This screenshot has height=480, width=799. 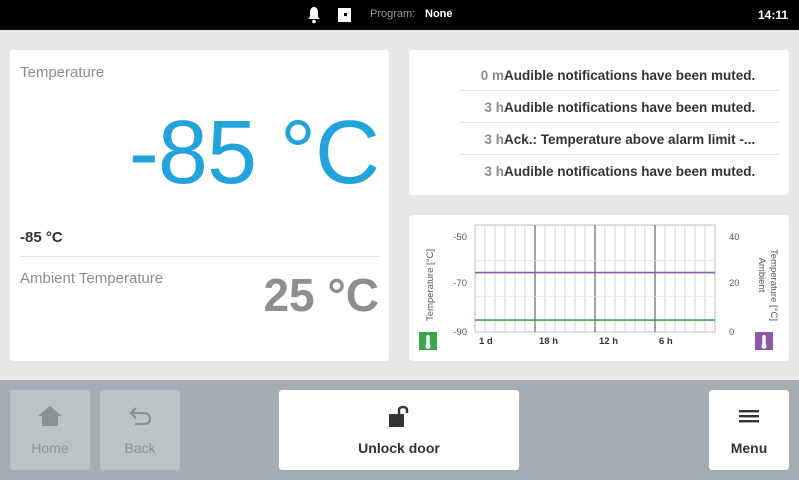 I want to click on left-tick-label: -90, so click(x=460, y=332).